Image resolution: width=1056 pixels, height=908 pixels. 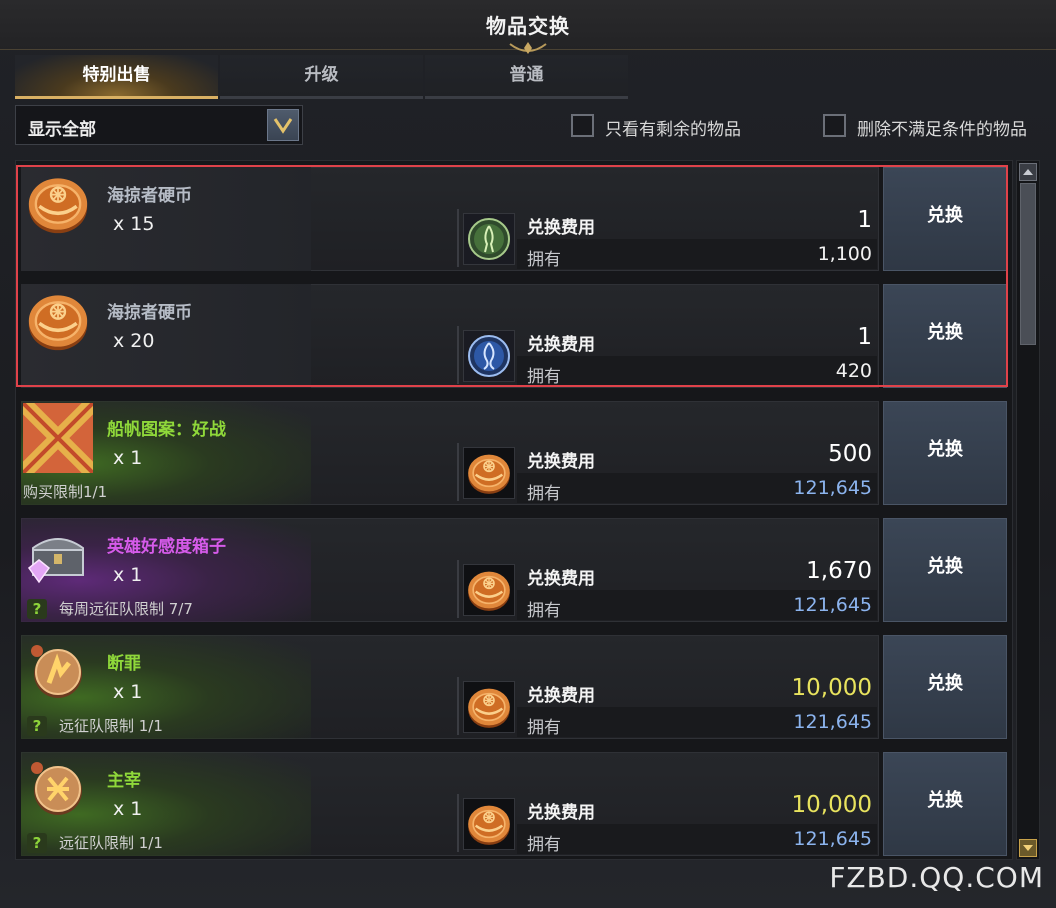 I want to click on exchange-row: 海掠者硬币 x 20 兑换费用 1 拥有 420 兑换, so click(x=514, y=336).